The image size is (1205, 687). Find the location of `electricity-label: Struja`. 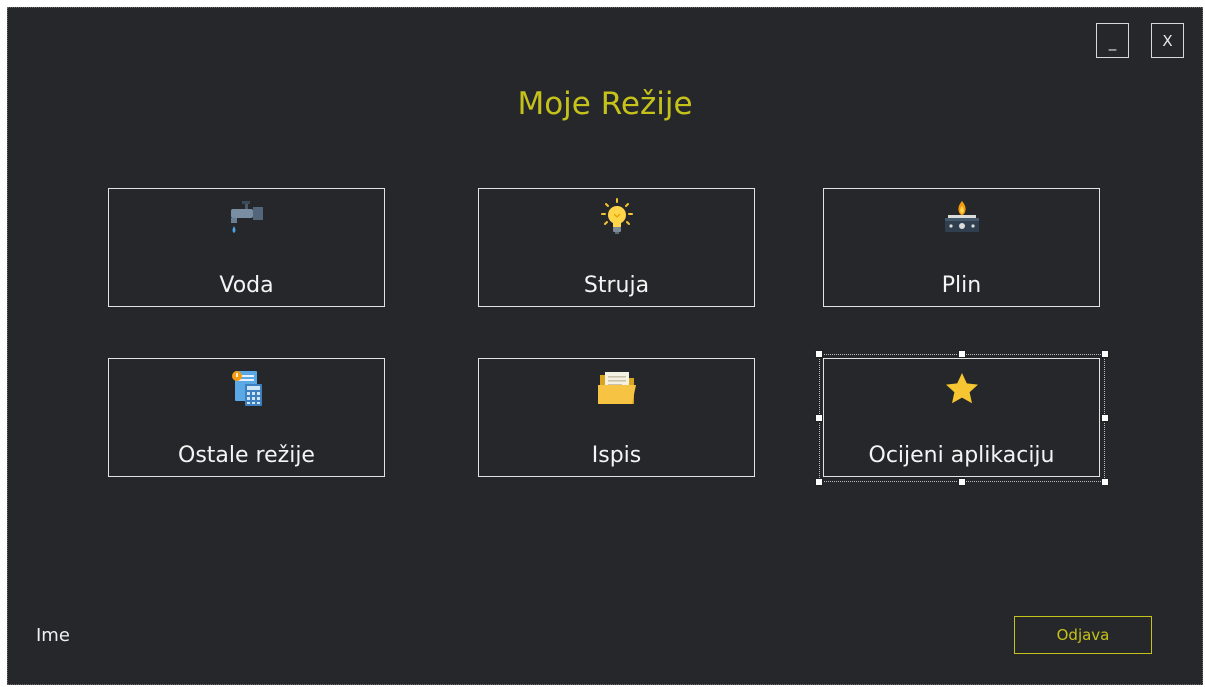

electricity-label: Struja is located at coordinates (616, 285).